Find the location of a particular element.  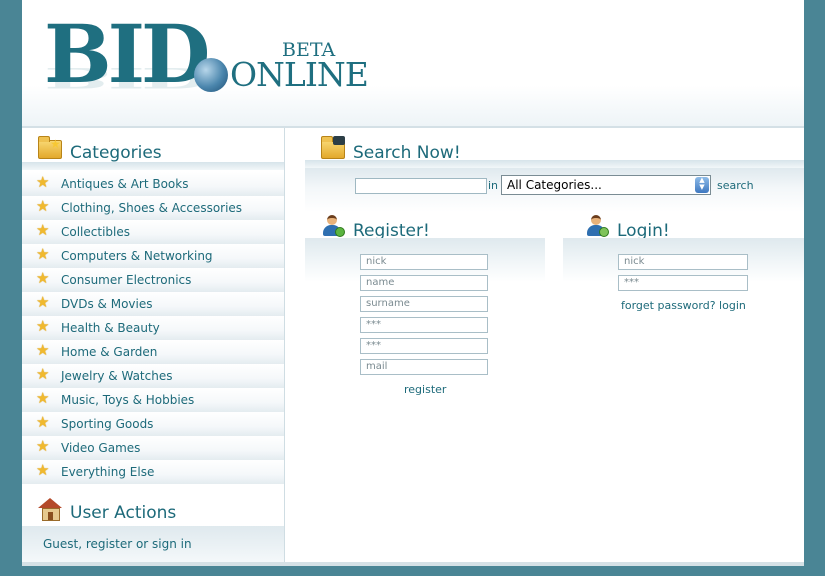

category-label: Clothing, Shoes & Accessories is located at coordinates (151, 208).